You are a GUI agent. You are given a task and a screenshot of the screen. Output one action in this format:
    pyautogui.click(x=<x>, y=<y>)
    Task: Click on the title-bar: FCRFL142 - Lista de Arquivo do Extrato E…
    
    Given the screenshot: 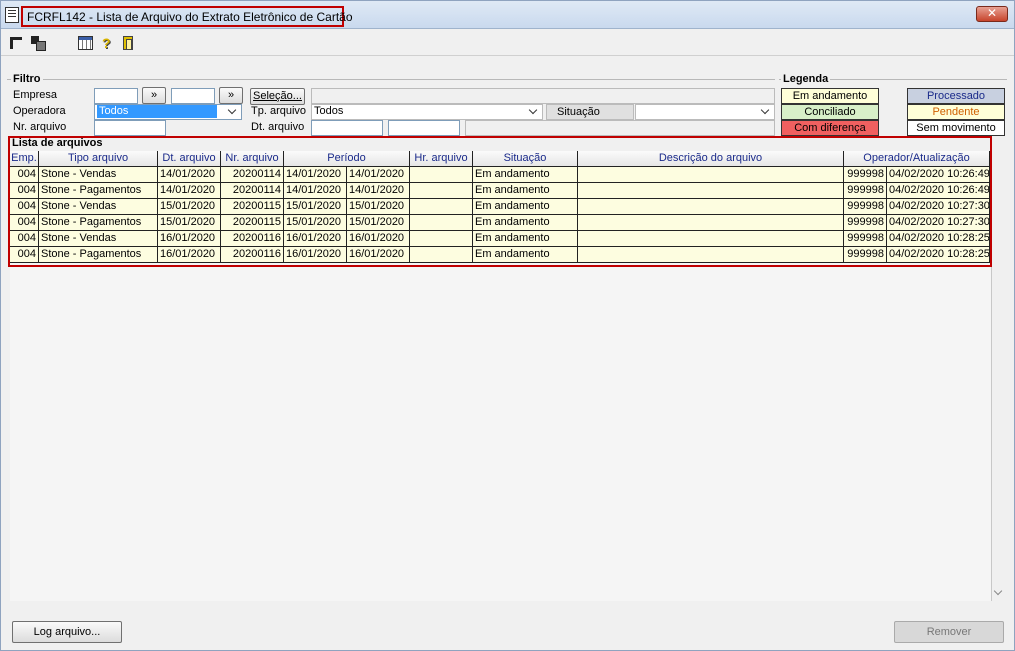 What is the action you would take?
    pyautogui.click(x=507, y=15)
    